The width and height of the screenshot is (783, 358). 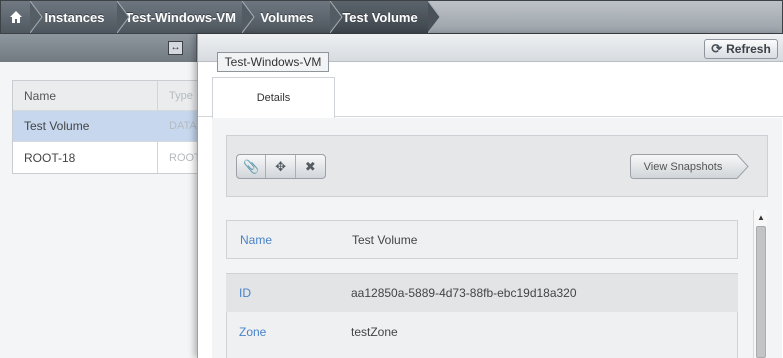 I want to click on home-icon, so click(x=16, y=17).